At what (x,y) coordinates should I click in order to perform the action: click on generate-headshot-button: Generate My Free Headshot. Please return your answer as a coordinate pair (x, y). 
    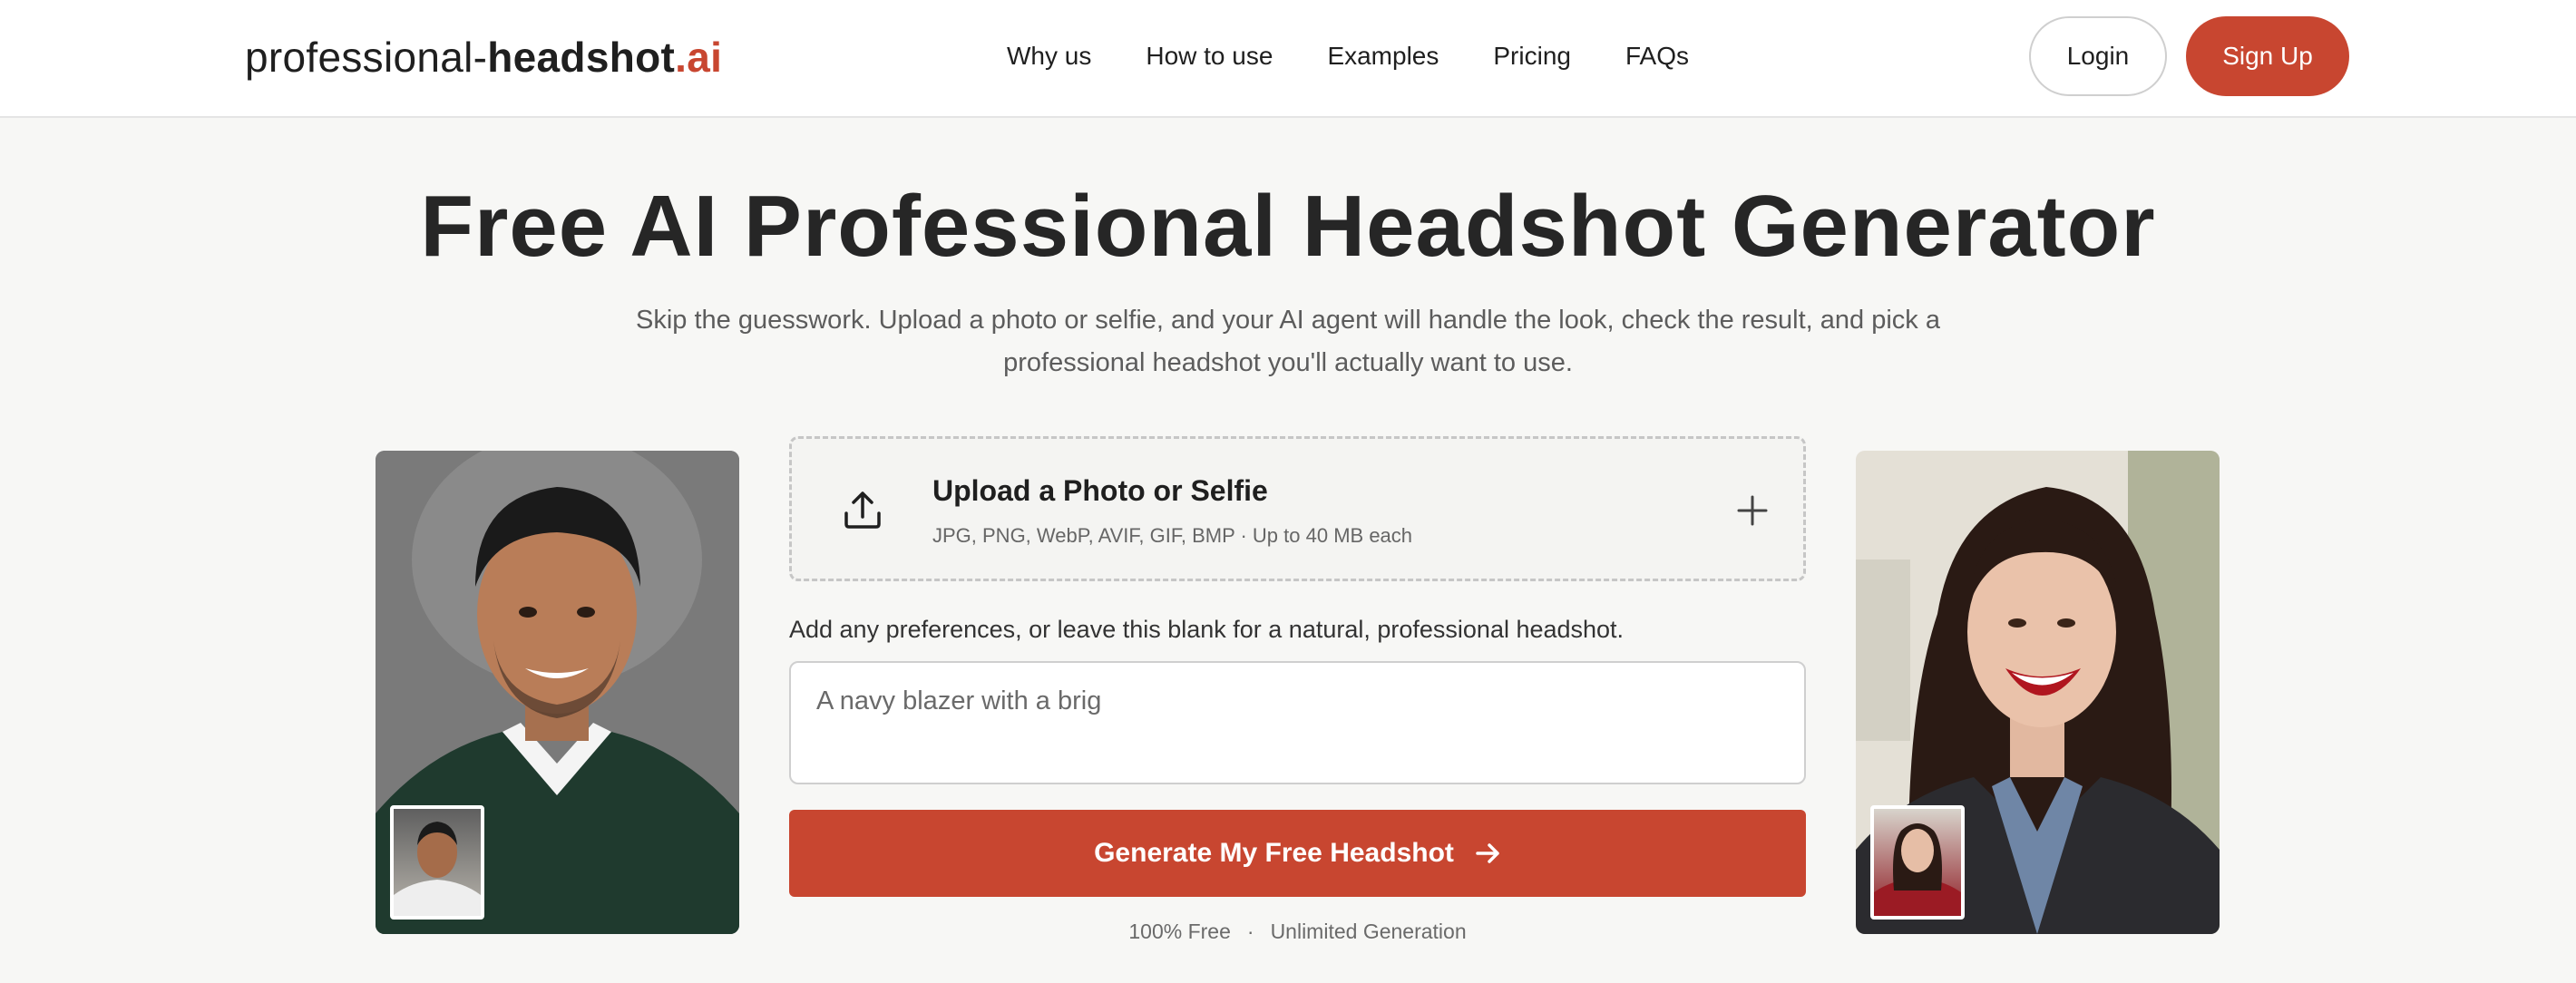
    Looking at the image, I should click on (1297, 853).